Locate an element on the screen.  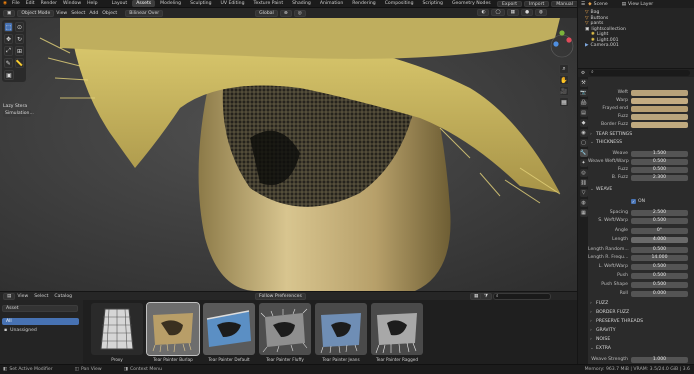
xray-icon: ▦ is located at coordinates (512, 12).